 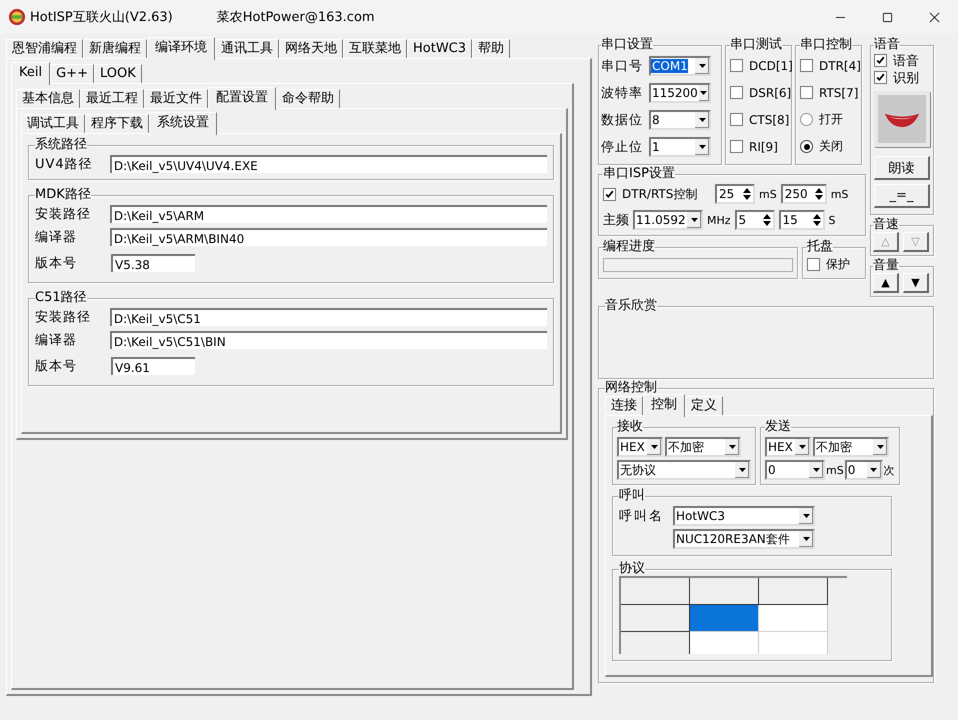 What do you see at coordinates (622, 66) in the screenshot?
I see `field-label: 串口号` at bounding box center [622, 66].